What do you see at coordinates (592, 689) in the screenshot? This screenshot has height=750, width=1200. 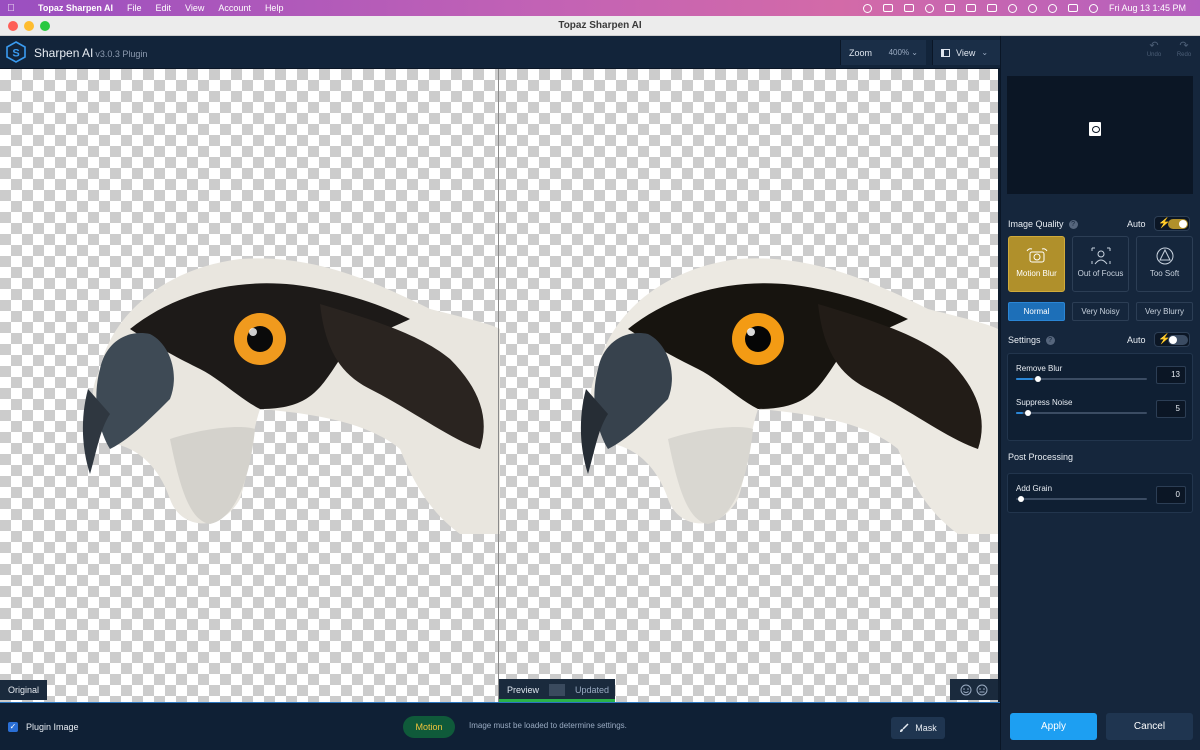 I see `updated-label: Updated` at bounding box center [592, 689].